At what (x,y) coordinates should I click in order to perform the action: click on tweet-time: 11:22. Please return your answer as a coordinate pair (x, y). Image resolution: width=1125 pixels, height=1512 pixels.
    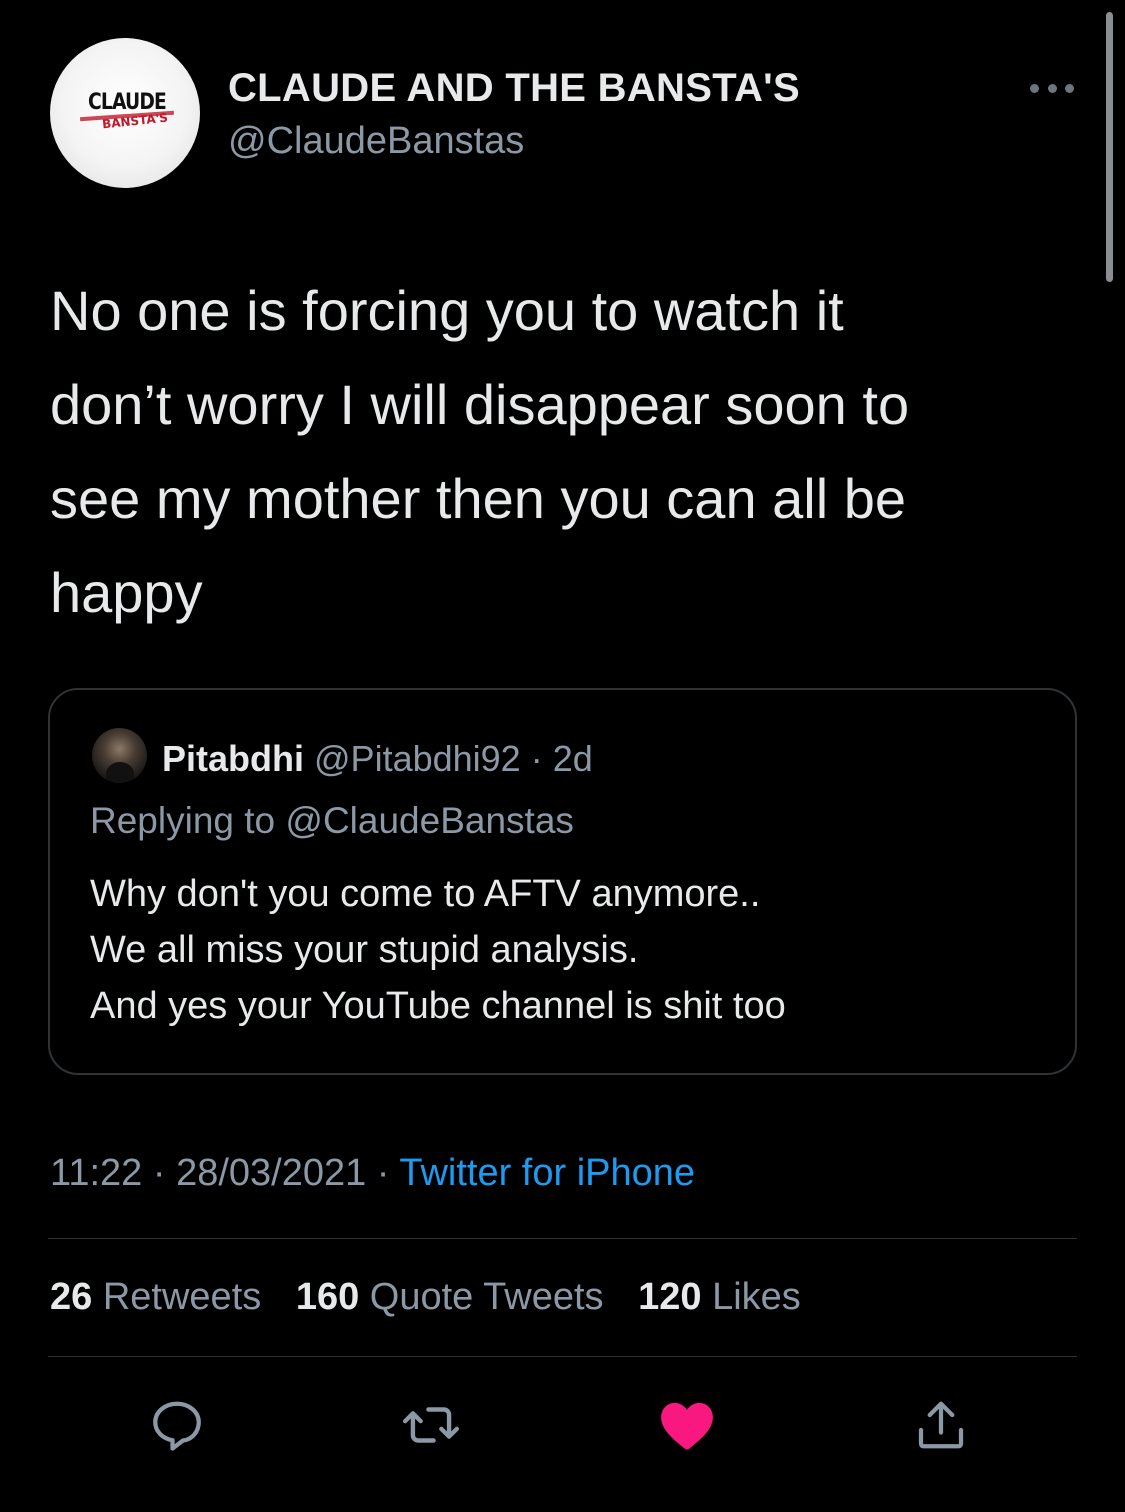
    Looking at the image, I should click on (96, 1173).